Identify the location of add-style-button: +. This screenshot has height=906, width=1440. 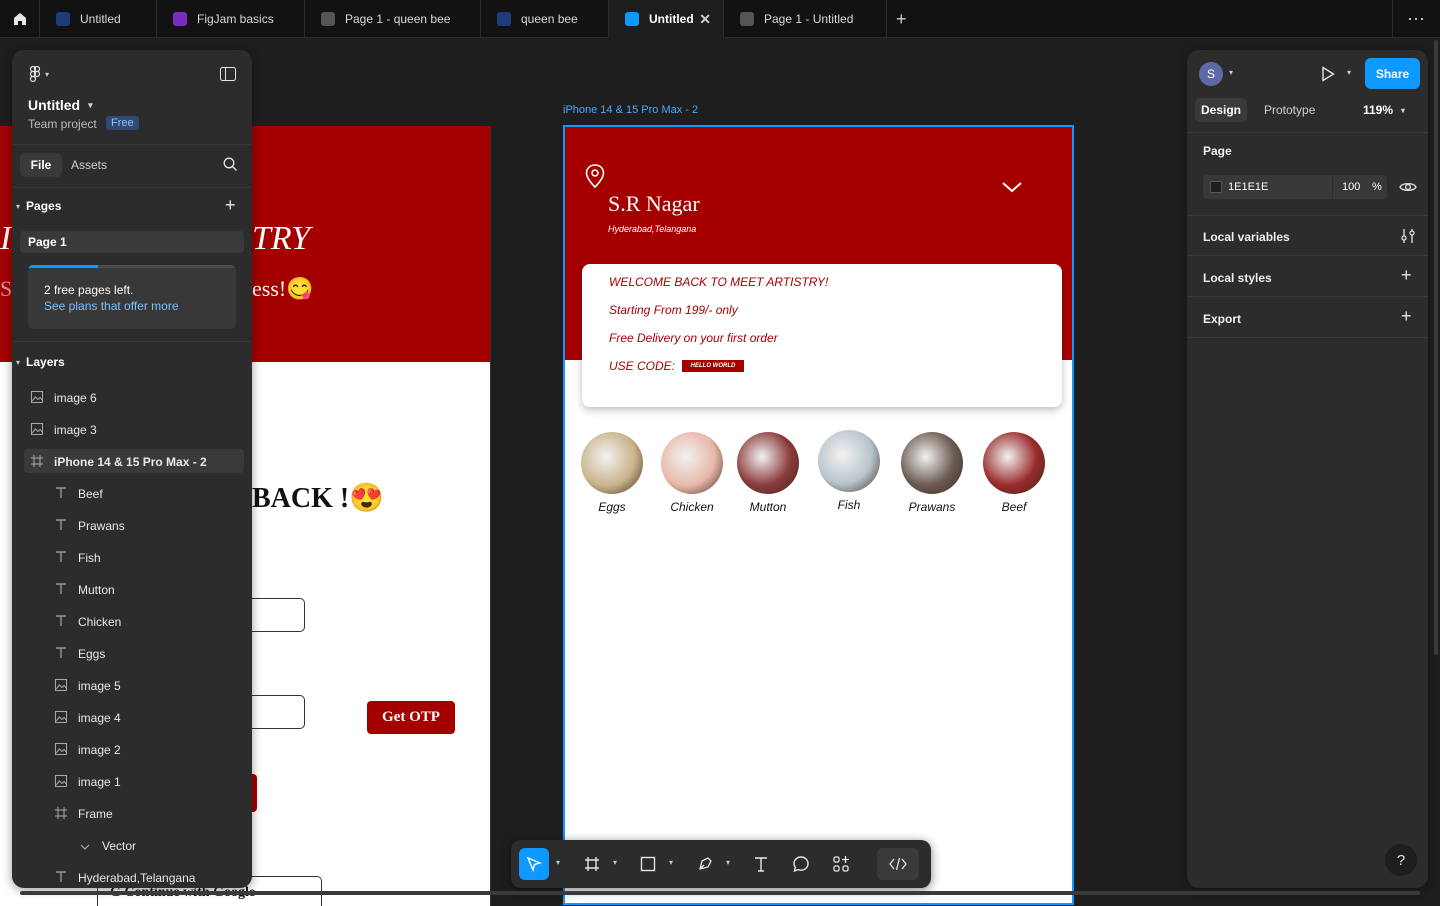
(1406, 275).